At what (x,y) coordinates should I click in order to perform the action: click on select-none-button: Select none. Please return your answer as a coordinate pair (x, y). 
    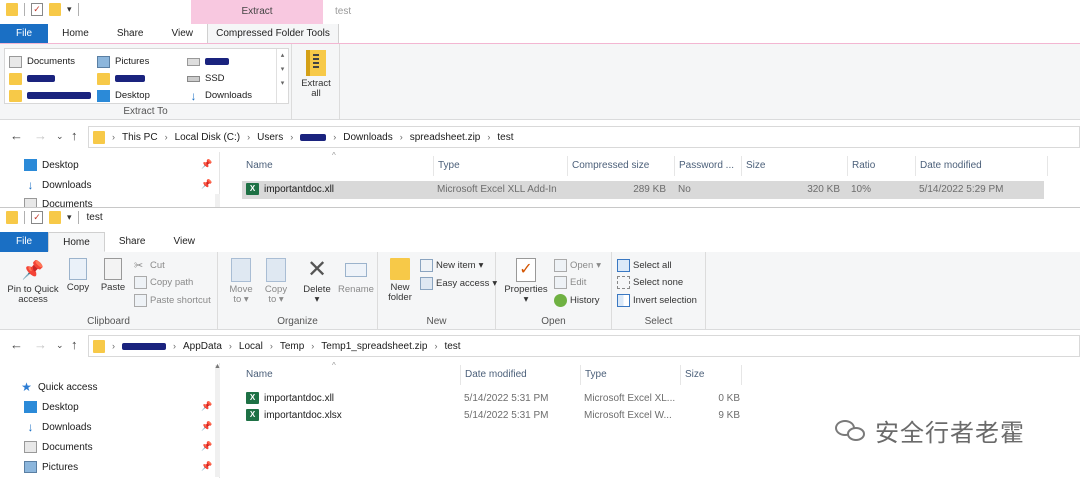
    Looking at the image, I should click on (650, 282).